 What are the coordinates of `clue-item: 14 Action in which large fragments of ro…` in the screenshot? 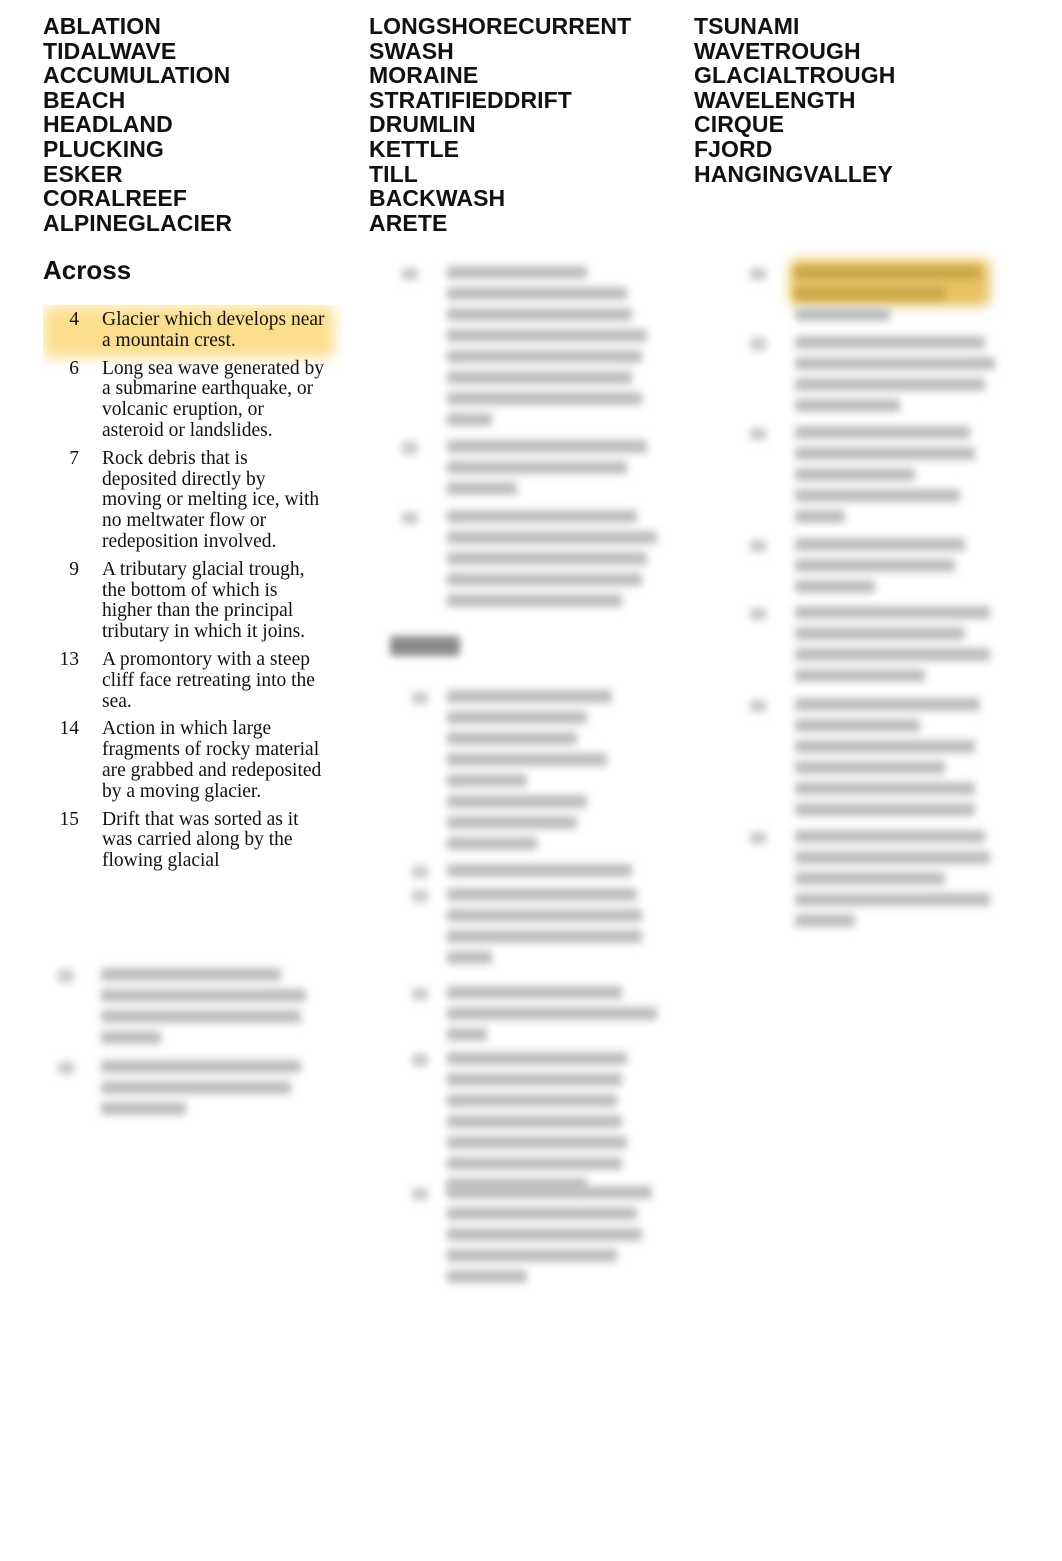 It's located at (190, 760).